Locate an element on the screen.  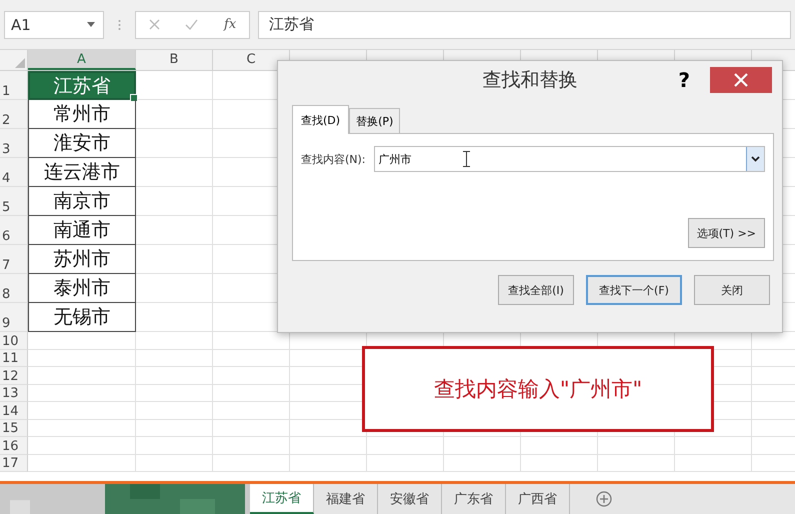
separator-icon is located at coordinates (119, 24).